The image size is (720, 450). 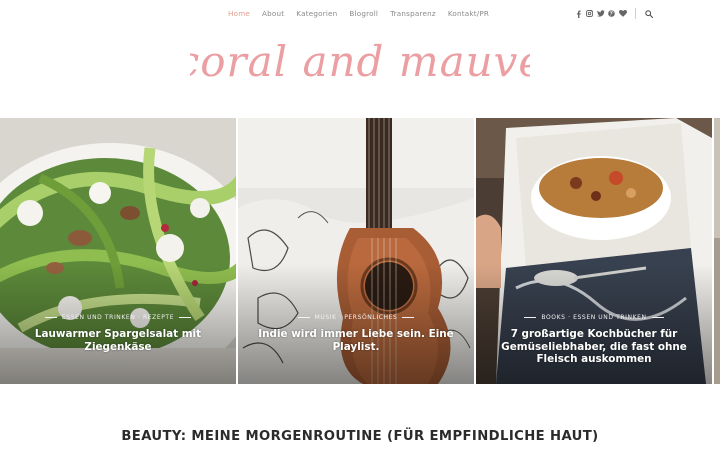 I want to click on post-categories: MUSIK · PERSÖNLICHES, so click(x=356, y=317).